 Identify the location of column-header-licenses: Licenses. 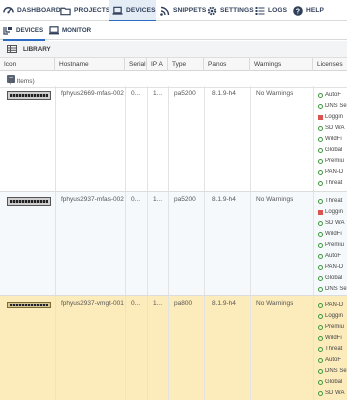
(330, 64).